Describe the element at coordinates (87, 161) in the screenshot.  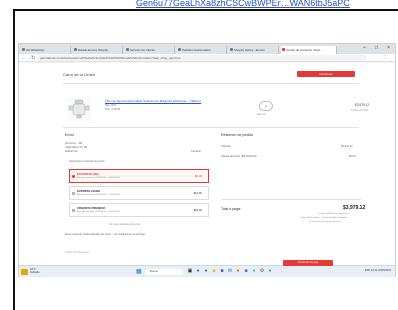
I see `shipping-methods-title: Selecciona el método de envío` at that location.